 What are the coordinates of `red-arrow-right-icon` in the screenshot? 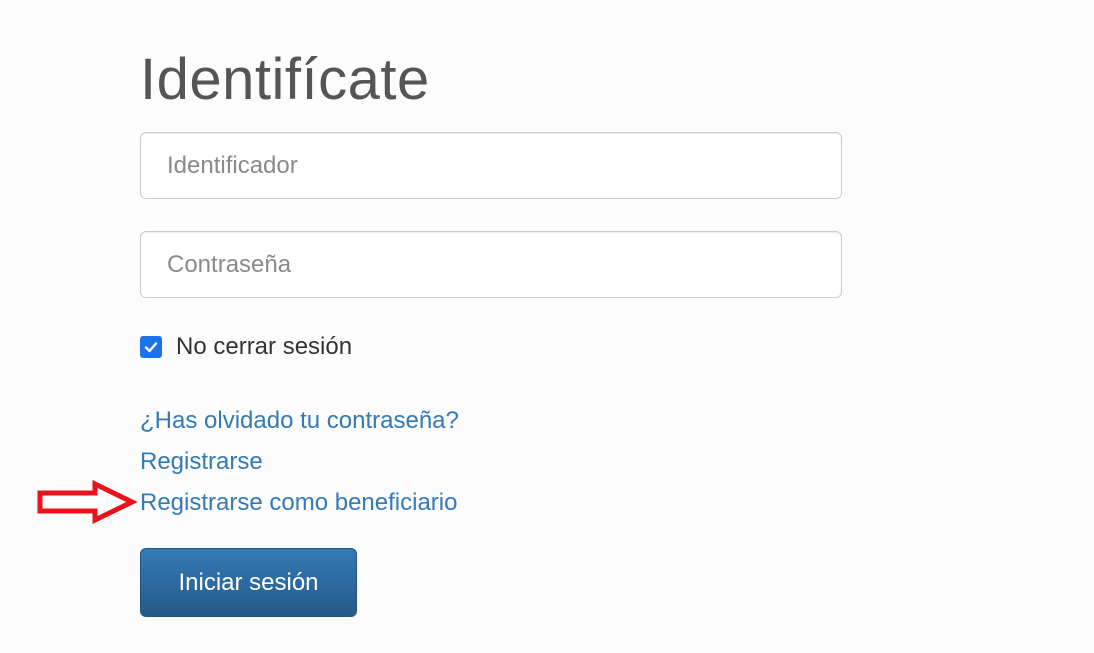 It's located at (87, 502).